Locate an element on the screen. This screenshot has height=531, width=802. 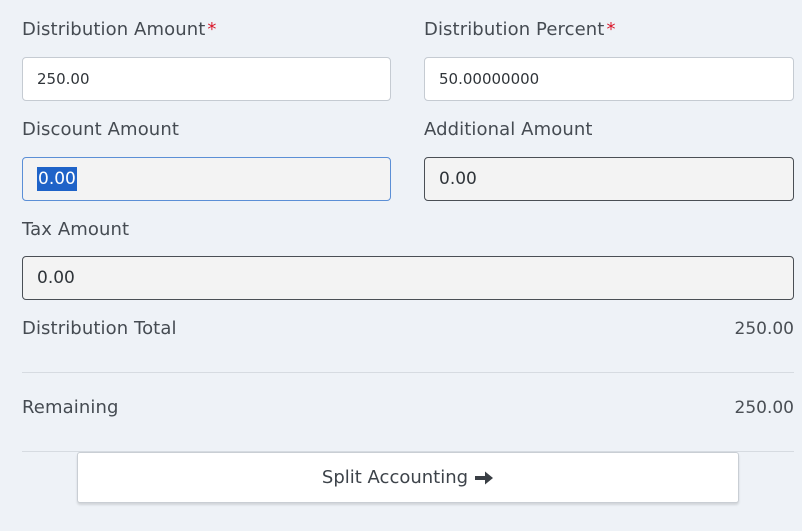
summary-divider is located at coordinates (408, 372).